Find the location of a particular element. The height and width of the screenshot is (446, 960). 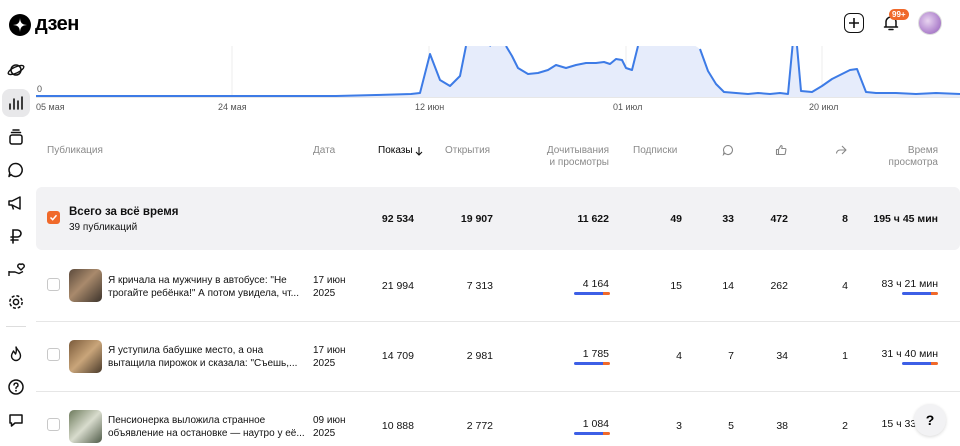

summary-time: 195 ч 45 мин is located at coordinates (905, 219).